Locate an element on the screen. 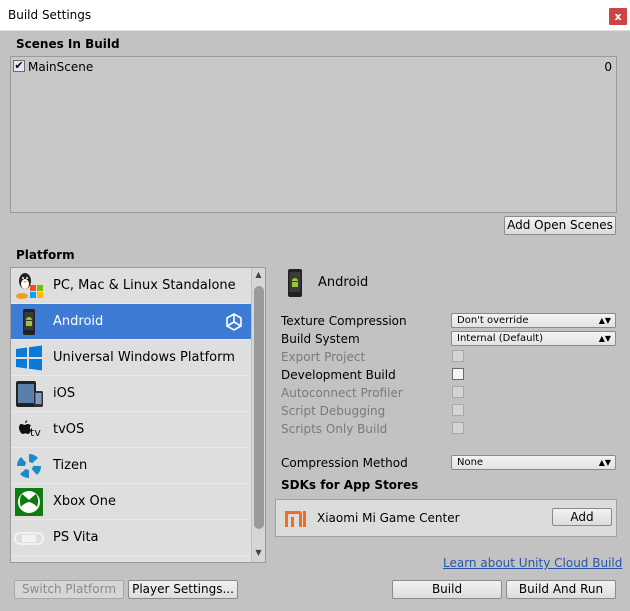  autoconnect-profiler-label: Autoconnect Profiler is located at coordinates (342, 393).